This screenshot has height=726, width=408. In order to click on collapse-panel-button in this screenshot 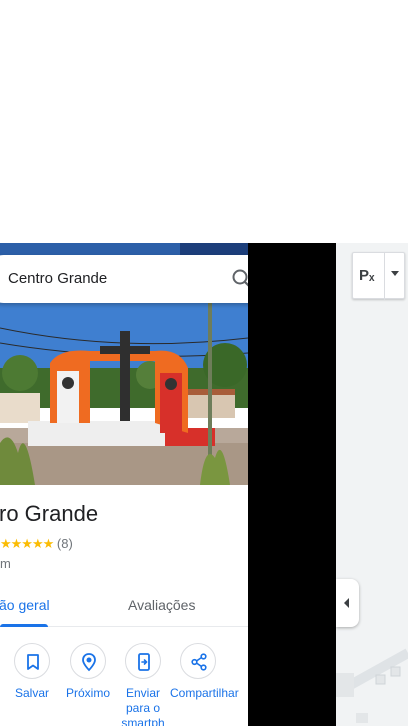, I will do `click(347, 603)`.